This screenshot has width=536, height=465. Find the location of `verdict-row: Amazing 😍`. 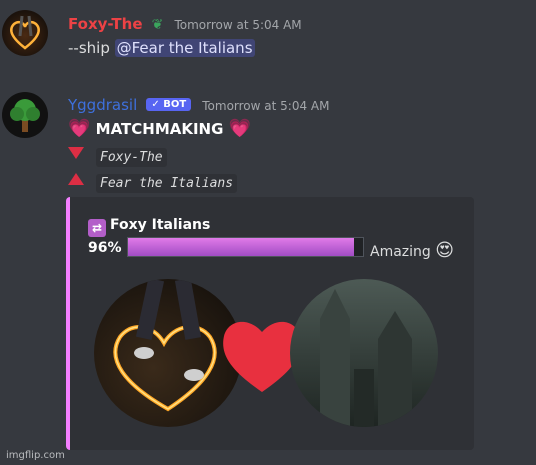

verdict-row: Amazing 😍 is located at coordinates (412, 250).